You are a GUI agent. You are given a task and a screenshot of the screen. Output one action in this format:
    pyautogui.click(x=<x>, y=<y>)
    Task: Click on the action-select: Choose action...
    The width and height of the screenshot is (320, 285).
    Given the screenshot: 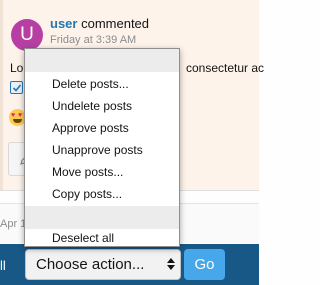 What is the action you would take?
    pyautogui.click(x=103, y=264)
    